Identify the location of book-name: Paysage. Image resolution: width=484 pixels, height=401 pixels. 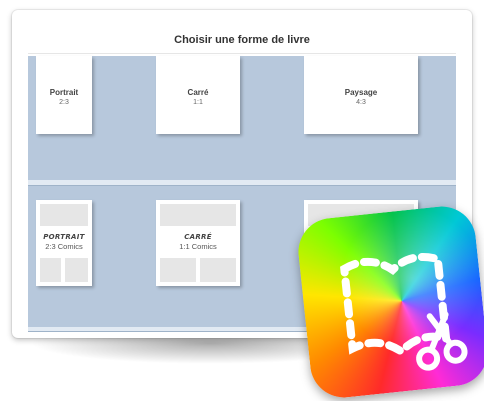
(361, 92).